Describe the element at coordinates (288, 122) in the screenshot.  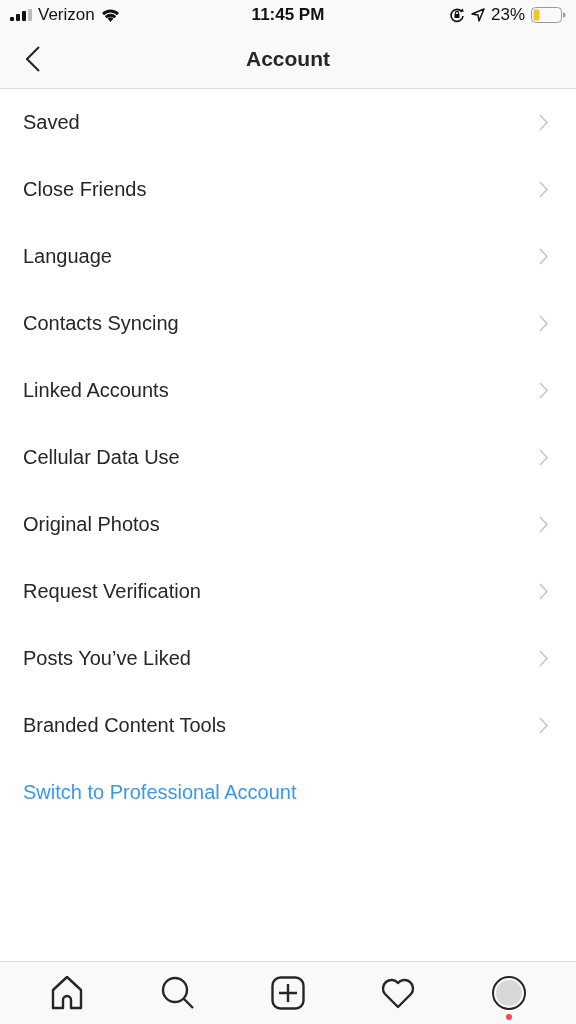
I see `menu-item: Saved` at that location.